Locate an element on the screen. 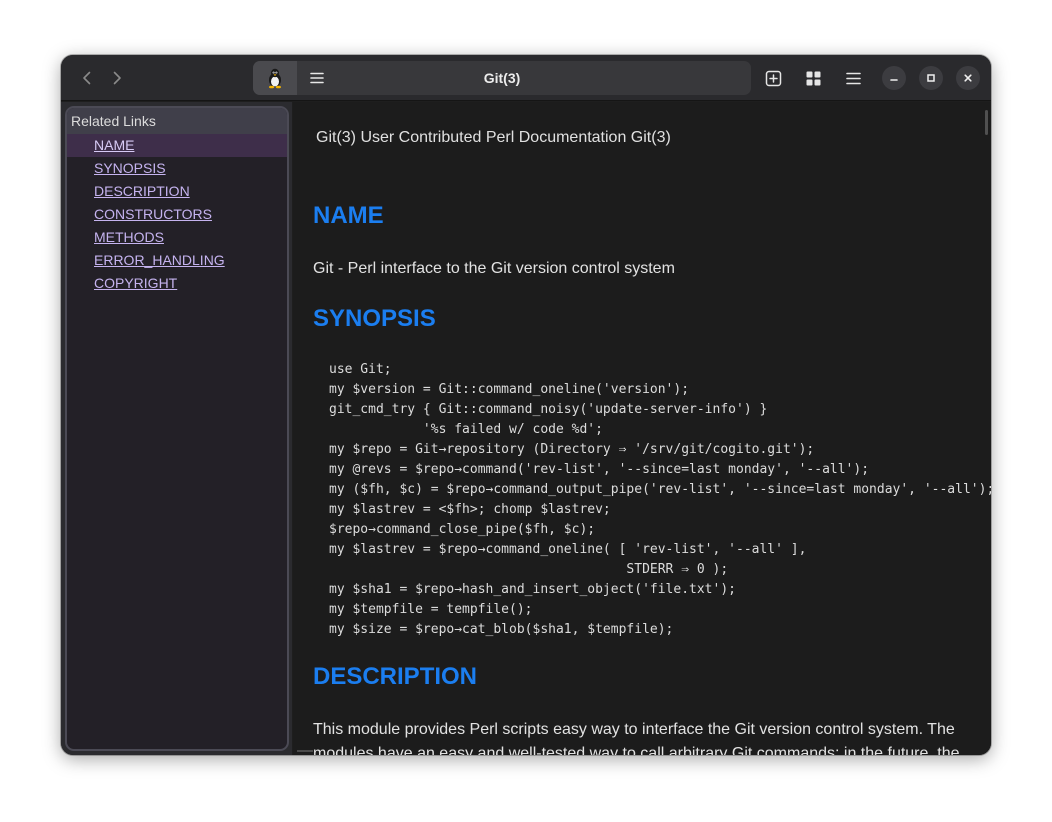 The width and height of the screenshot is (1052, 822). sidebar-item-copyright: COPYRIGHT is located at coordinates (177, 283).